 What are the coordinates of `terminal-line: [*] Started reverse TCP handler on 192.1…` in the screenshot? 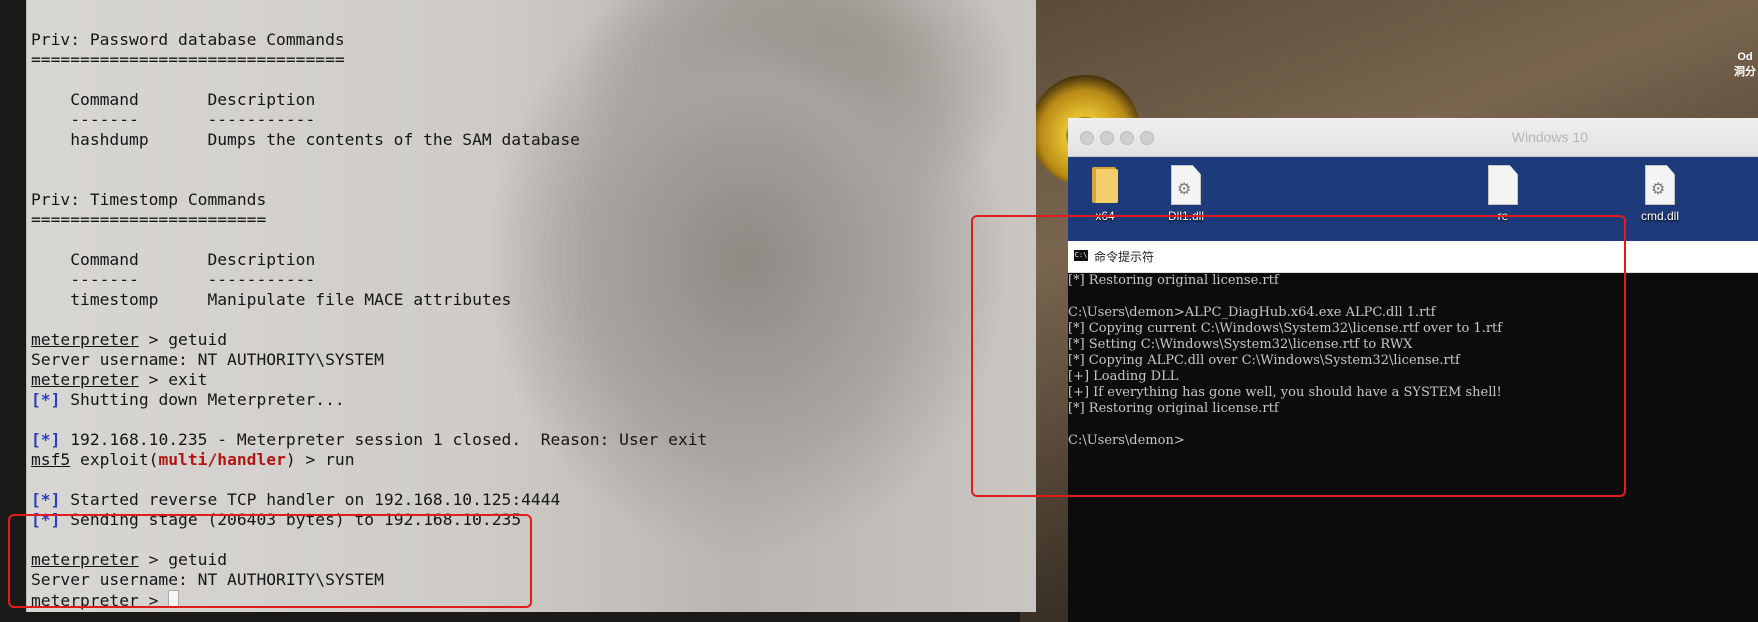 It's located at (369, 500).